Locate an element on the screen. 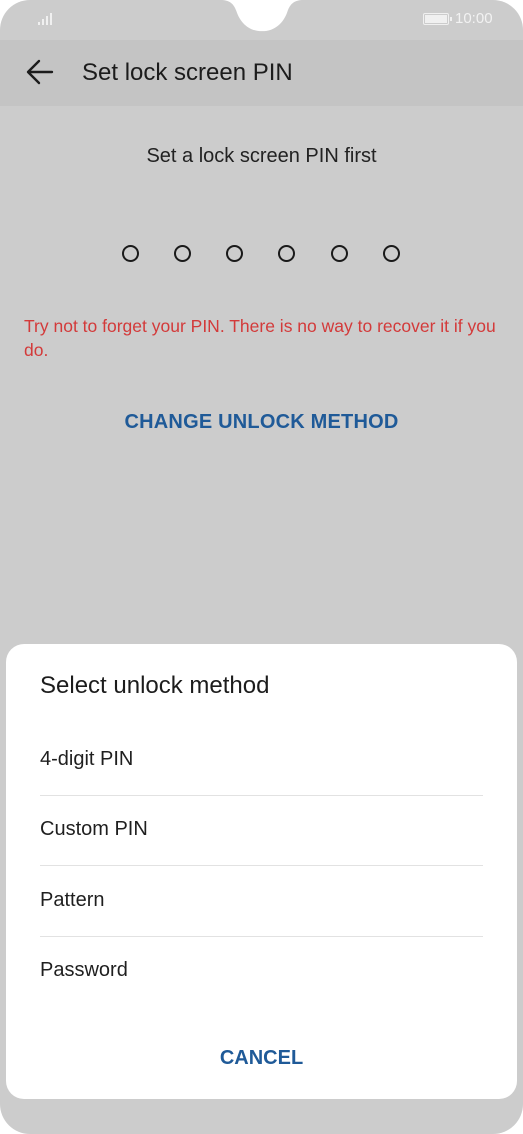 This screenshot has width=523, height=1134. change-unlock-method-button: CHANGE UNLOCK METHOD is located at coordinates (261, 422).